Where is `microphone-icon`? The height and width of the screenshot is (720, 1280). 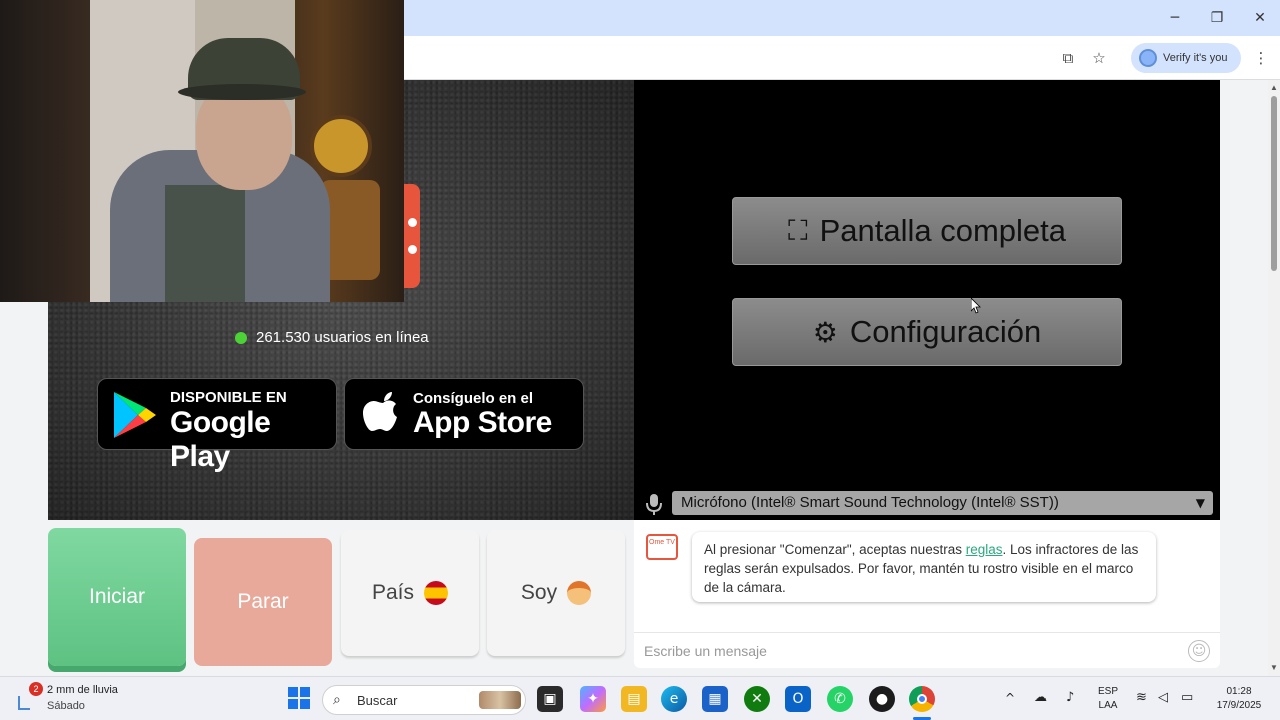
microphone-icon is located at coordinates (654, 504).